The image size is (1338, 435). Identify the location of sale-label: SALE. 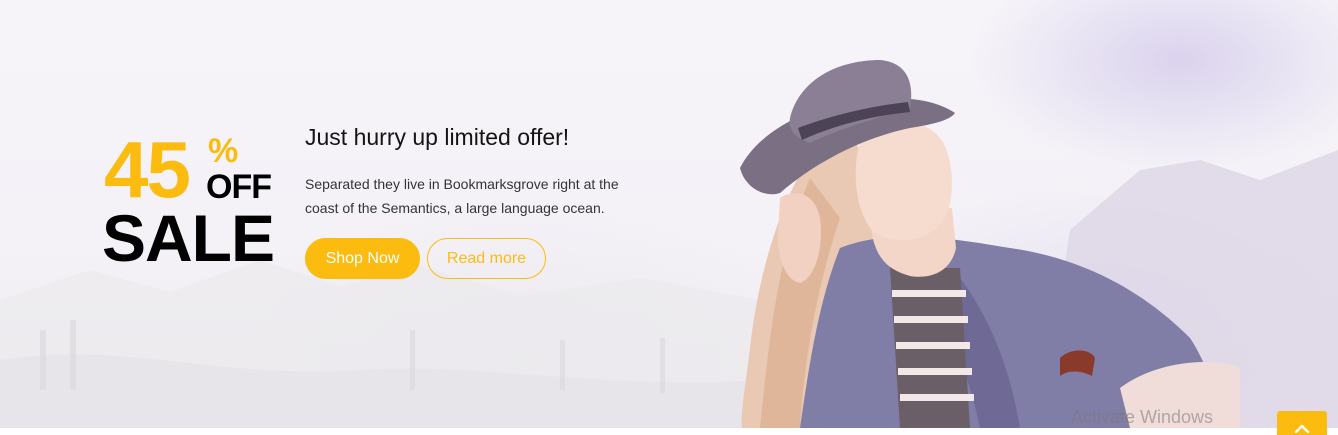
(188, 238).